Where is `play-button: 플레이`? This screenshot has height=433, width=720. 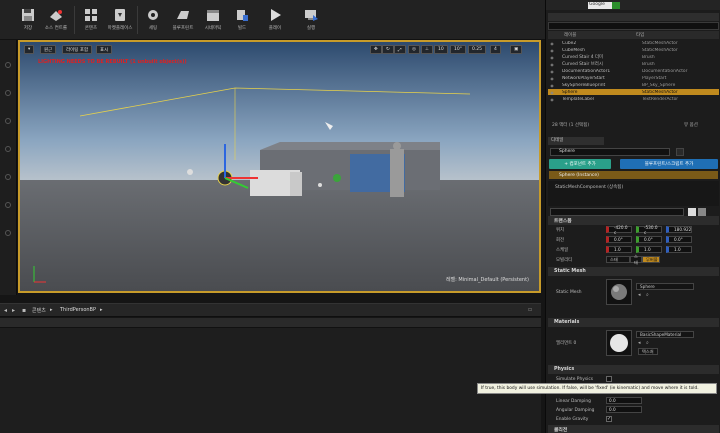 play-button: 플레이 is located at coordinates (275, 21).